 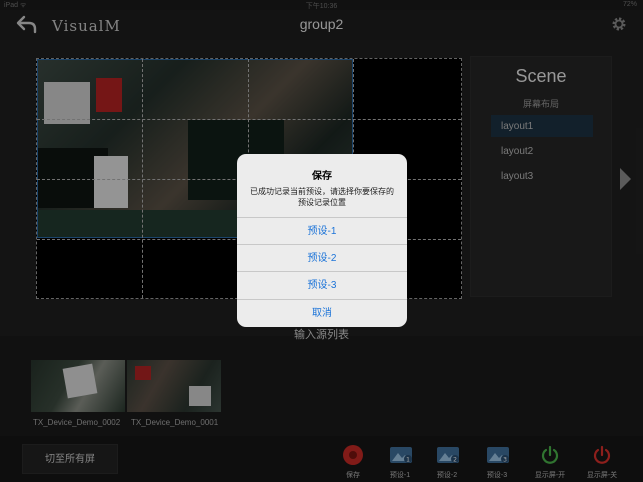 What do you see at coordinates (322, 312) in the screenshot?
I see `dialog-cancel-button: 取消` at bounding box center [322, 312].